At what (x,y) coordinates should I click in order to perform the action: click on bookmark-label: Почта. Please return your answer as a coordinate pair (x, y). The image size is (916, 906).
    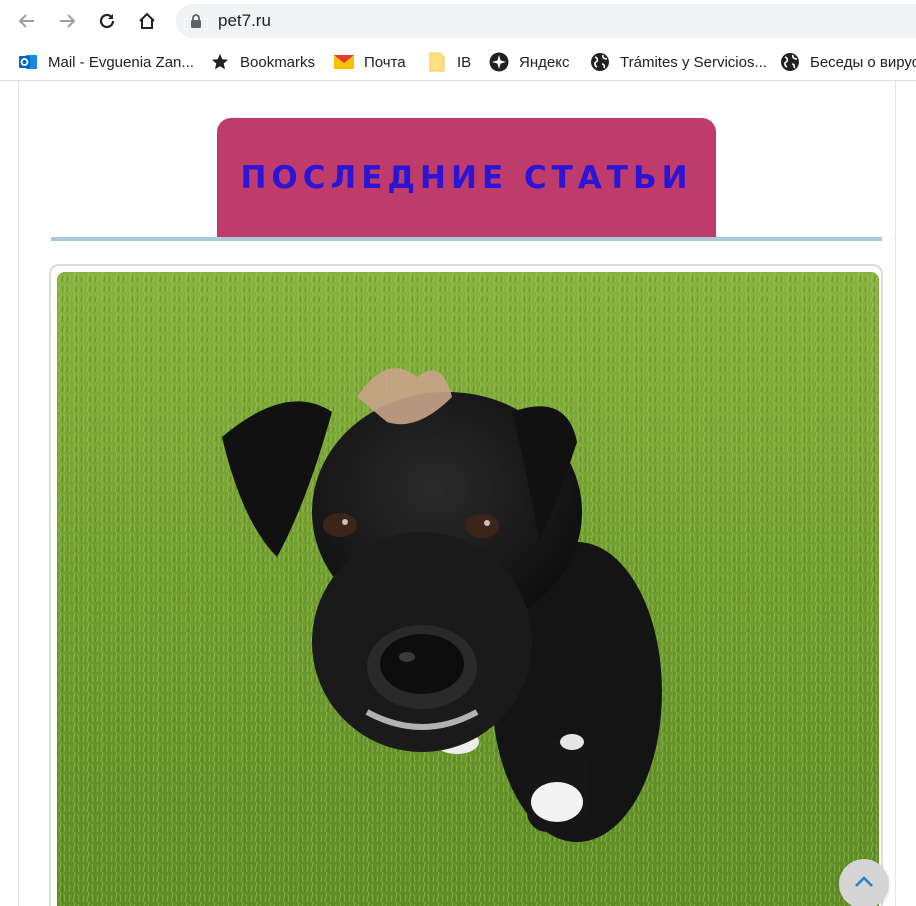
    Looking at the image, I should click on (385, 62).